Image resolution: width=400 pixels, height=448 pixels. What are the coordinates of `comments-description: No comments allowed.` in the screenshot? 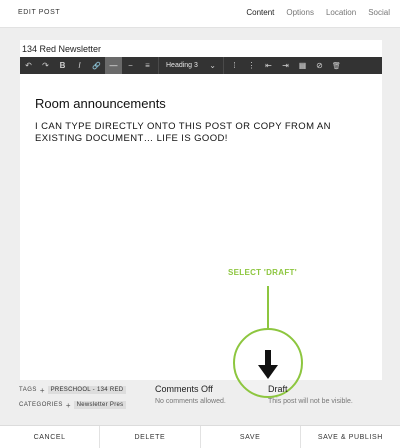 It's located at (190, 401).